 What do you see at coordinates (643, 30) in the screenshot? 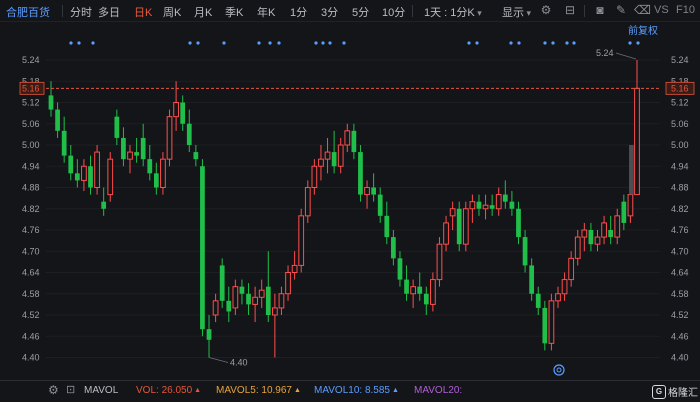
I see `adjust-price-toggle: 前复权` at bounding box center [643, 30].